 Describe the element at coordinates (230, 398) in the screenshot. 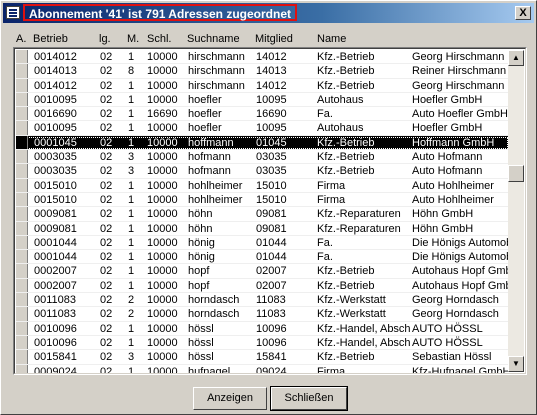

I see `anzeigen-button: Anzeigen` at that location.